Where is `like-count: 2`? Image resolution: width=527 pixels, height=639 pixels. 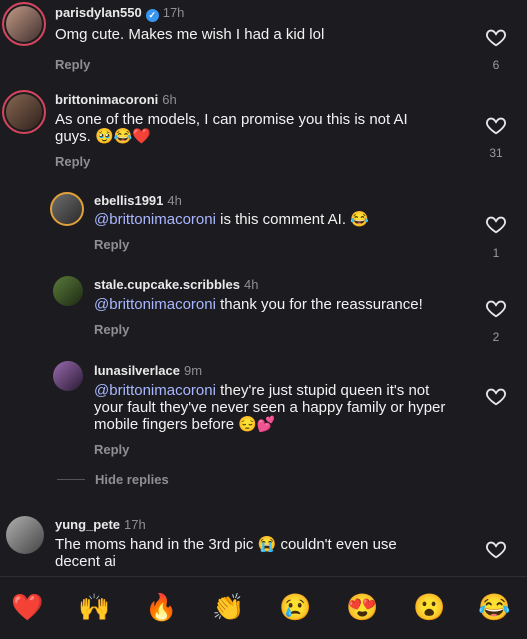
like-count: 2 is located at coordinates (496, 337).